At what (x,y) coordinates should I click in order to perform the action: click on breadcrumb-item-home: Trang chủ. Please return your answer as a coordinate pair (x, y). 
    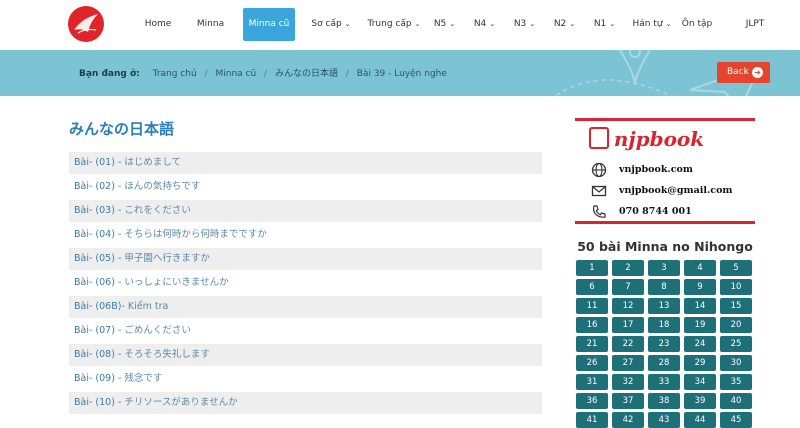
    Looking at the image, I should click on (175, 74).